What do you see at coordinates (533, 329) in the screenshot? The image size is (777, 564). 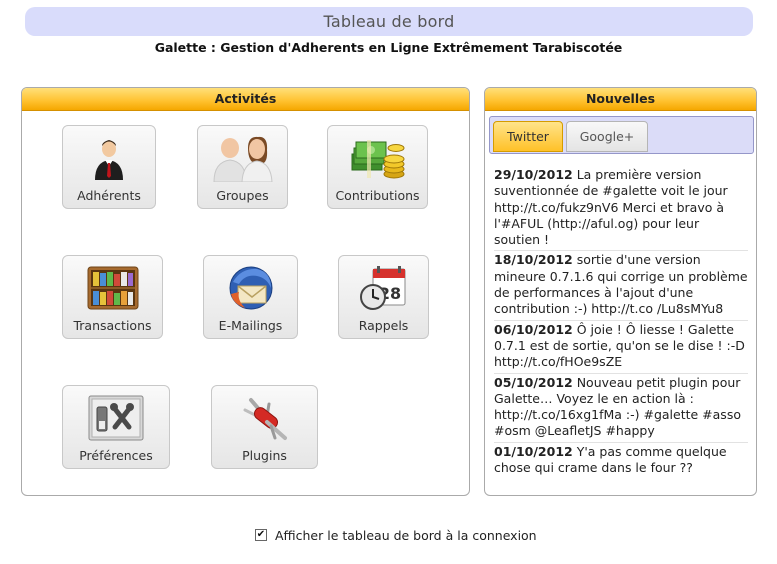 I see `news-date: 06/10/2012` at bounding box center [533, 329].